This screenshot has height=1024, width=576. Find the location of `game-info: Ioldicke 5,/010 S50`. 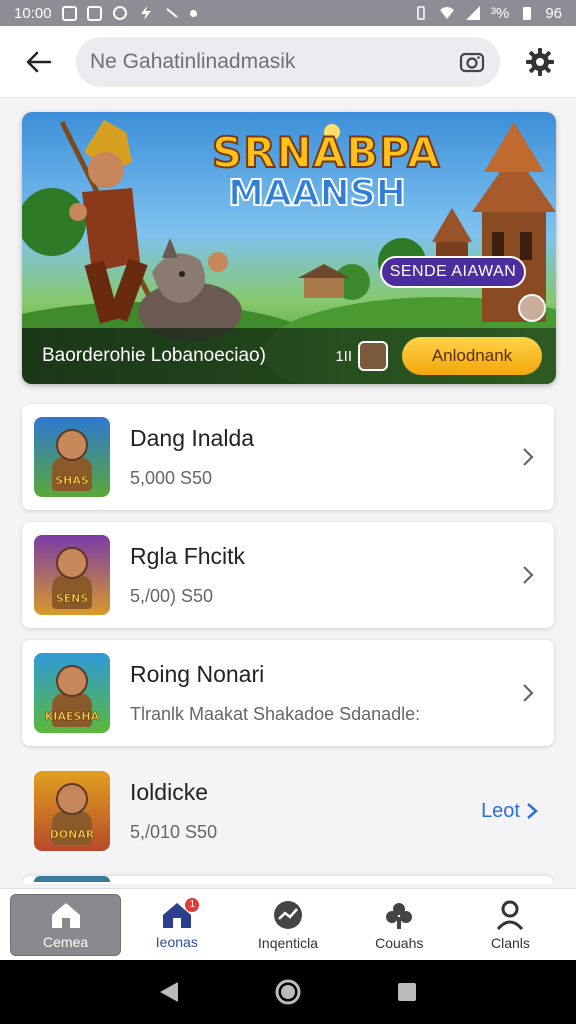

game-info: Ioldicke 5,/010 S50 is located at coordinates (305, 811).